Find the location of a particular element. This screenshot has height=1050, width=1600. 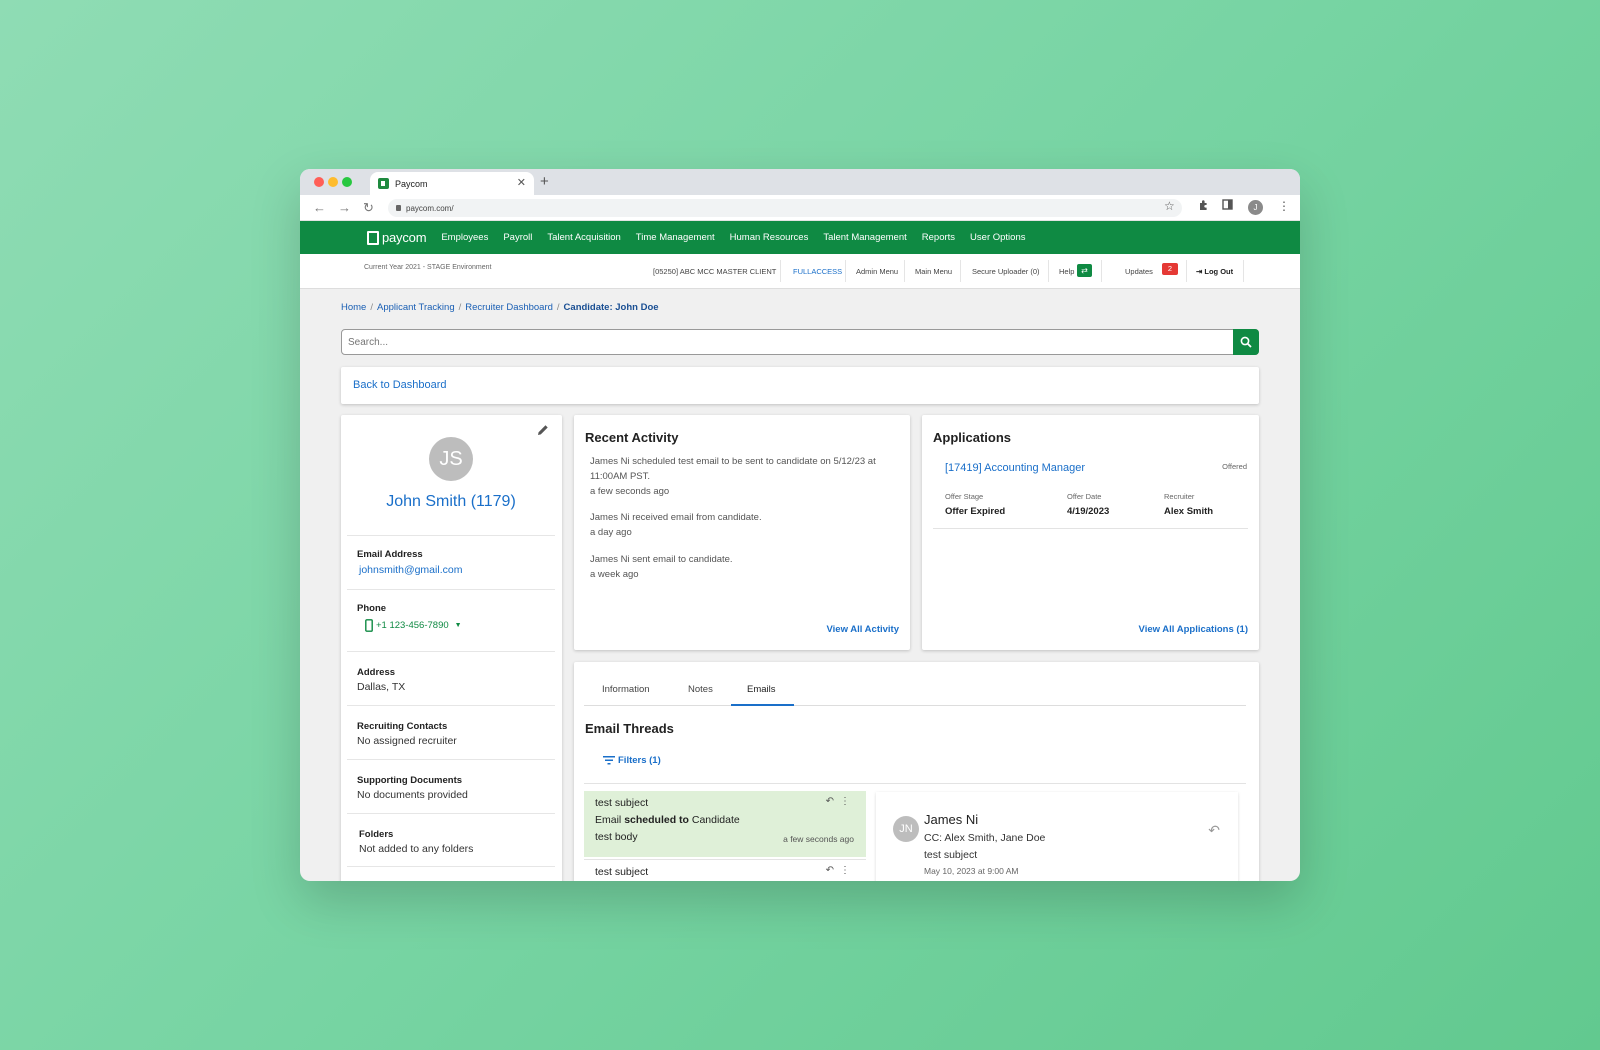

nav-employees: Employees is located at coordinates (464, 237).